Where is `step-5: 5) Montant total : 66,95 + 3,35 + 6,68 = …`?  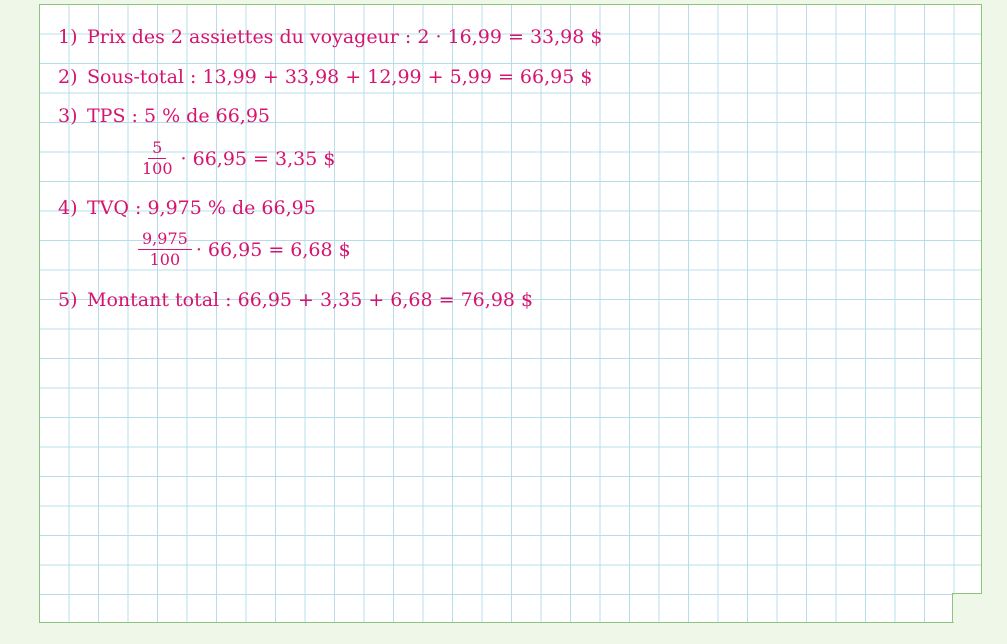
step-5: 5) Montant total : 66,95 + 3,35 + 6,68 = … is located at coordinates (295, 300).